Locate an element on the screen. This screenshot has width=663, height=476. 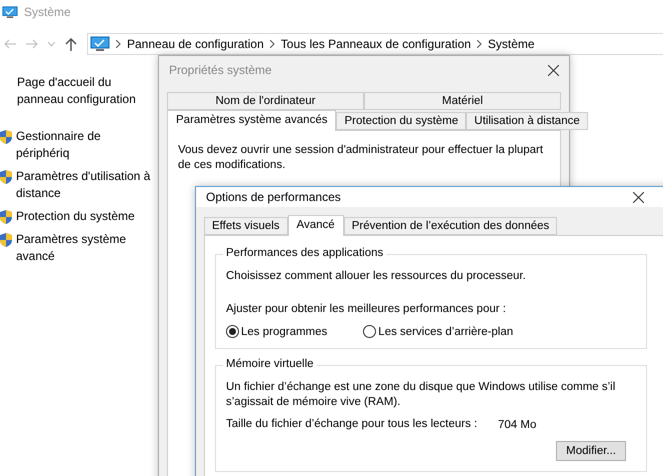
size-value: 704 Mo is located at coordinates (517, 425).